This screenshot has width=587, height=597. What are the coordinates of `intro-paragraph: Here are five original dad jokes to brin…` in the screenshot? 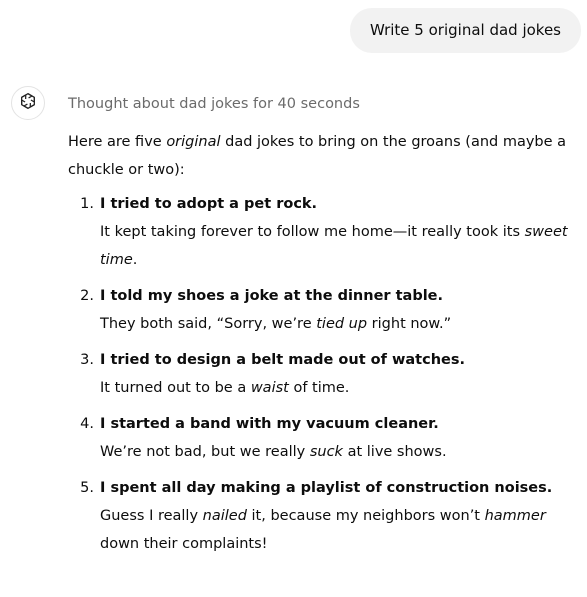 It's located at (324, 156).